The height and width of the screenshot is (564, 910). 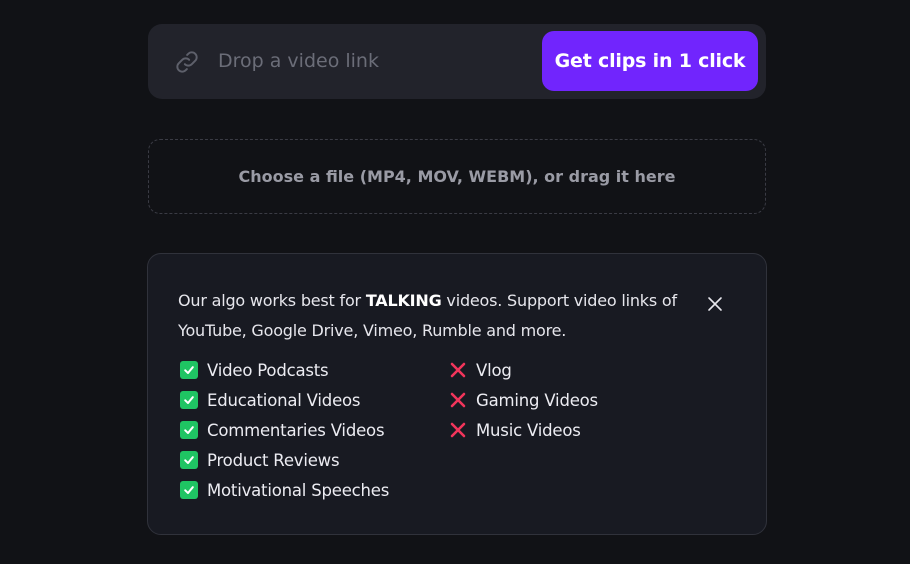 I want to click on get-clips-button: Get clips in 1 click, so click(x=650, y=61).